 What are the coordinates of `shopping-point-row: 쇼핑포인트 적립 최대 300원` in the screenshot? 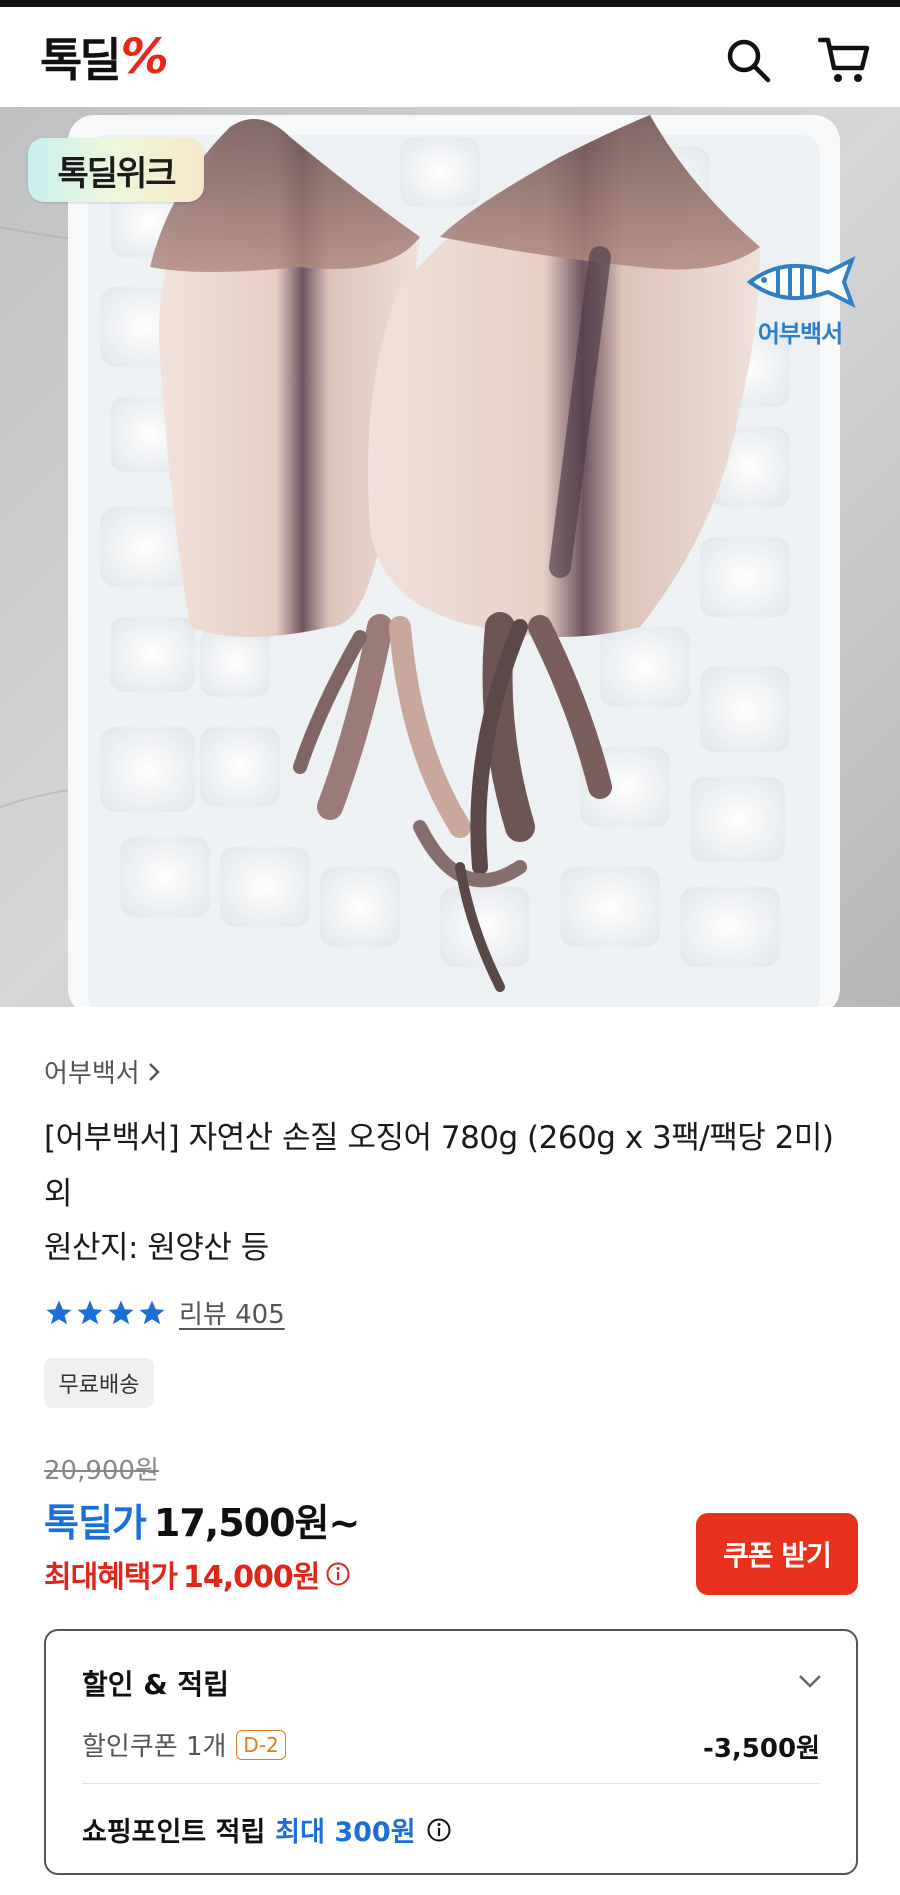 It's located at (267, 1829).